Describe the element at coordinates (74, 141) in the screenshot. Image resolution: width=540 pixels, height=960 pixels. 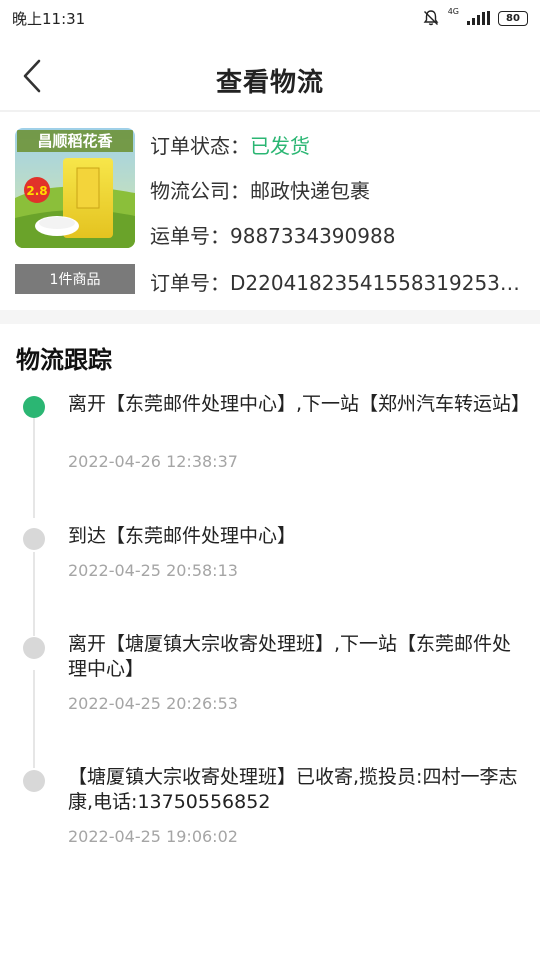
I see `product-brand-text: 昌顺稻花香` at that location.